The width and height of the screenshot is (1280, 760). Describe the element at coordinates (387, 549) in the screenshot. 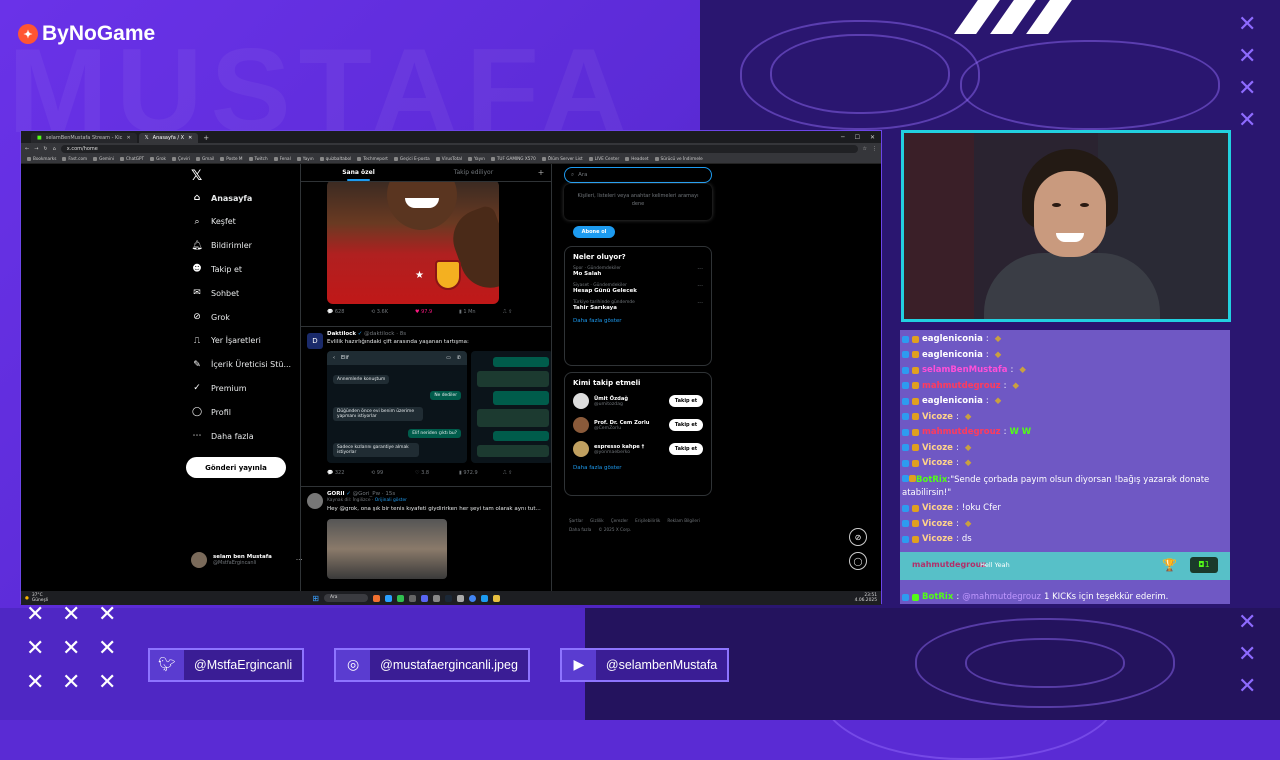

I see `post-image-tennis` at that location.